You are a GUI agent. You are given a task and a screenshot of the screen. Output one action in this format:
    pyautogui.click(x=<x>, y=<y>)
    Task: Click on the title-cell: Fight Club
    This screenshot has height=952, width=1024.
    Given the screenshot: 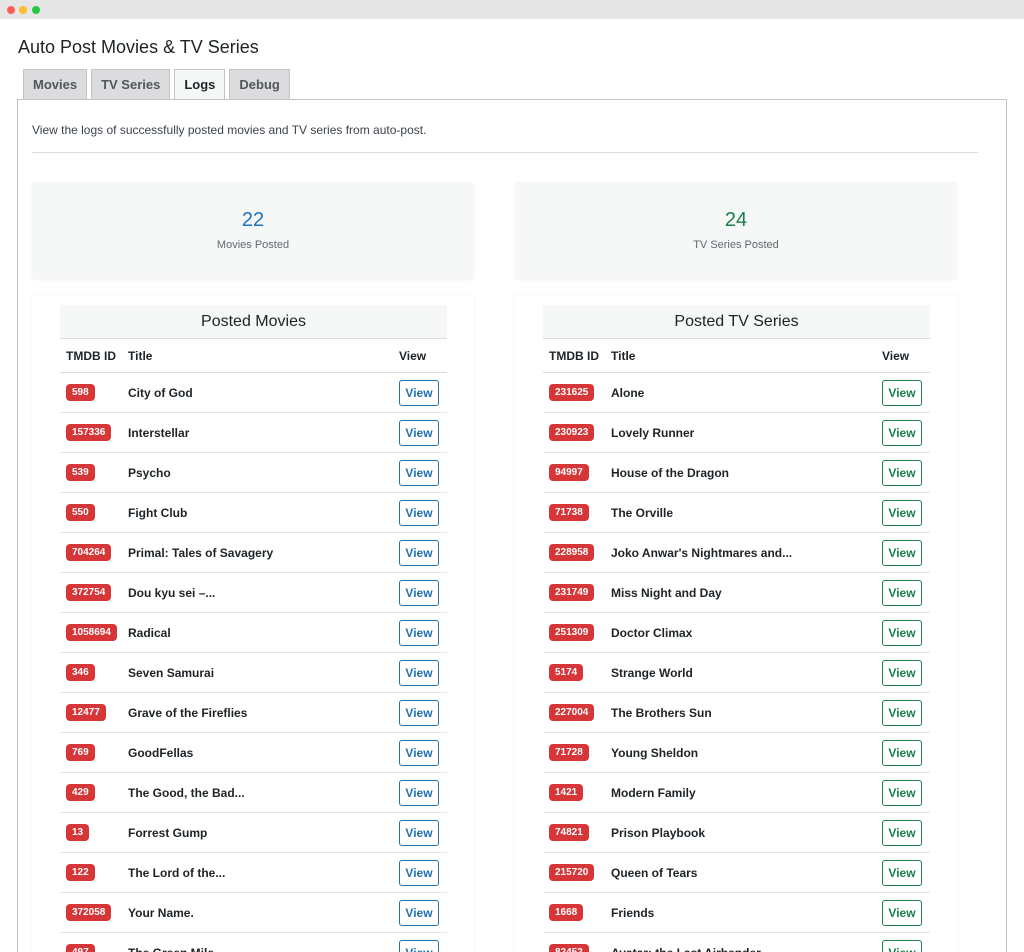 What is the action you would take?
    pyautogui.click(x=158, y=512)
    